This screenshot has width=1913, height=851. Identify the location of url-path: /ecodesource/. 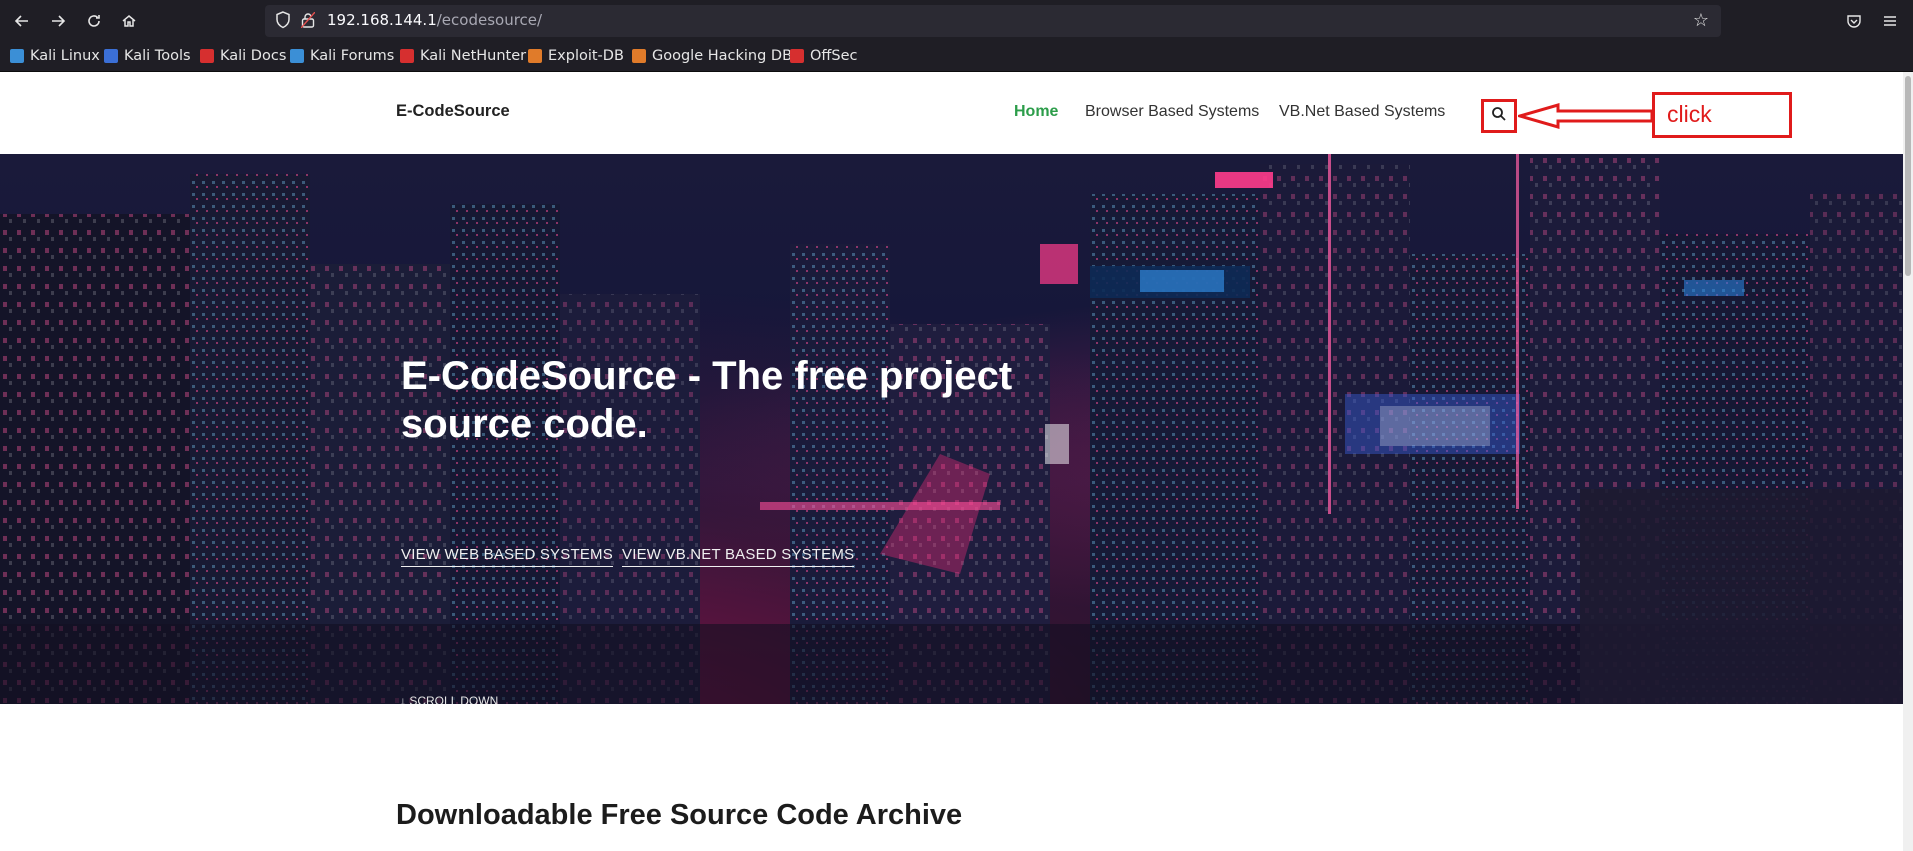
(489, 20).